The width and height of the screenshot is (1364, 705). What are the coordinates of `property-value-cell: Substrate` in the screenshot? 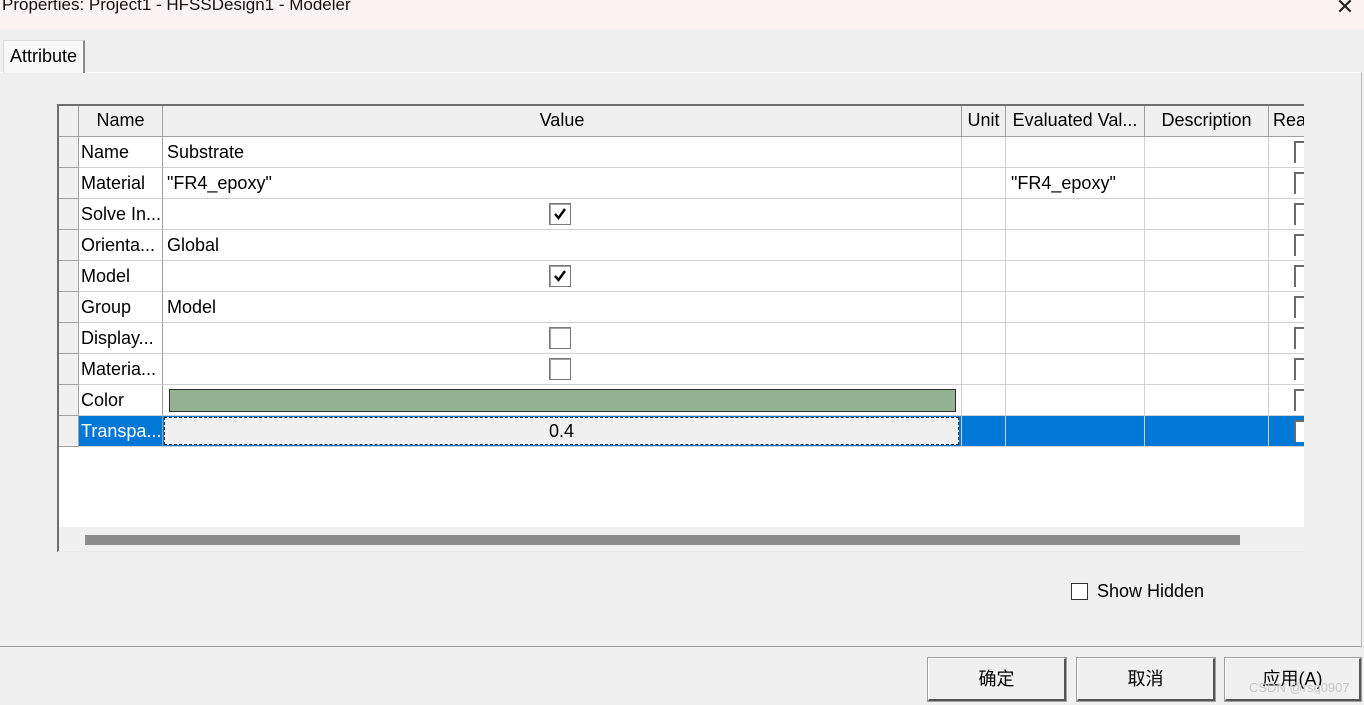 It's located at (562, 152).